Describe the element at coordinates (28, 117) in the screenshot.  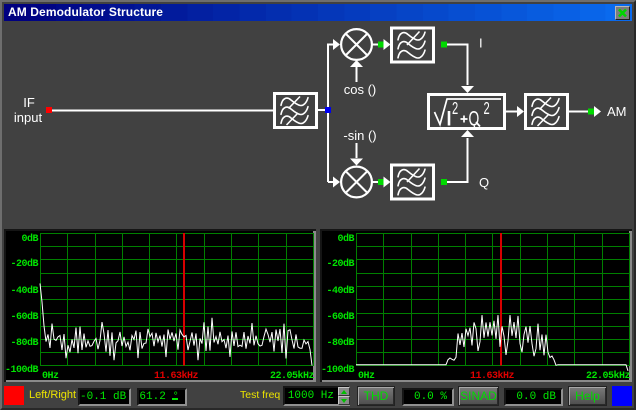
I see `svg-text: input` at that location.